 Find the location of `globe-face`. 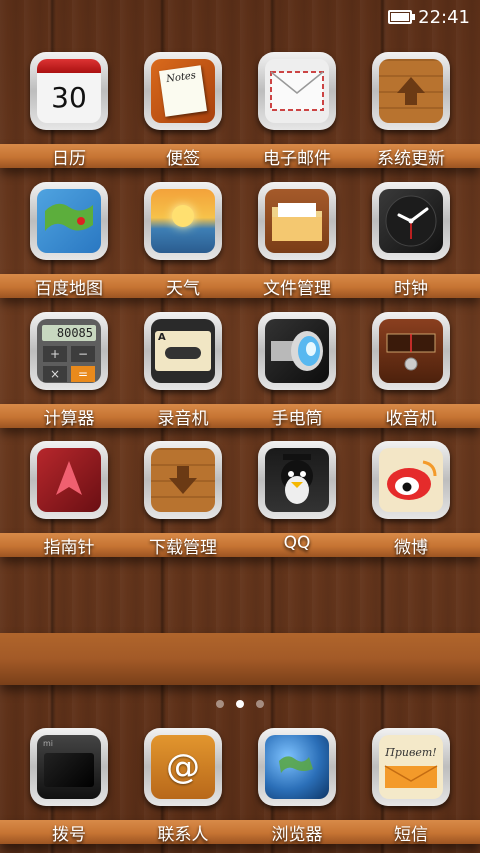

globe-face is located at coordinates (297, 767).